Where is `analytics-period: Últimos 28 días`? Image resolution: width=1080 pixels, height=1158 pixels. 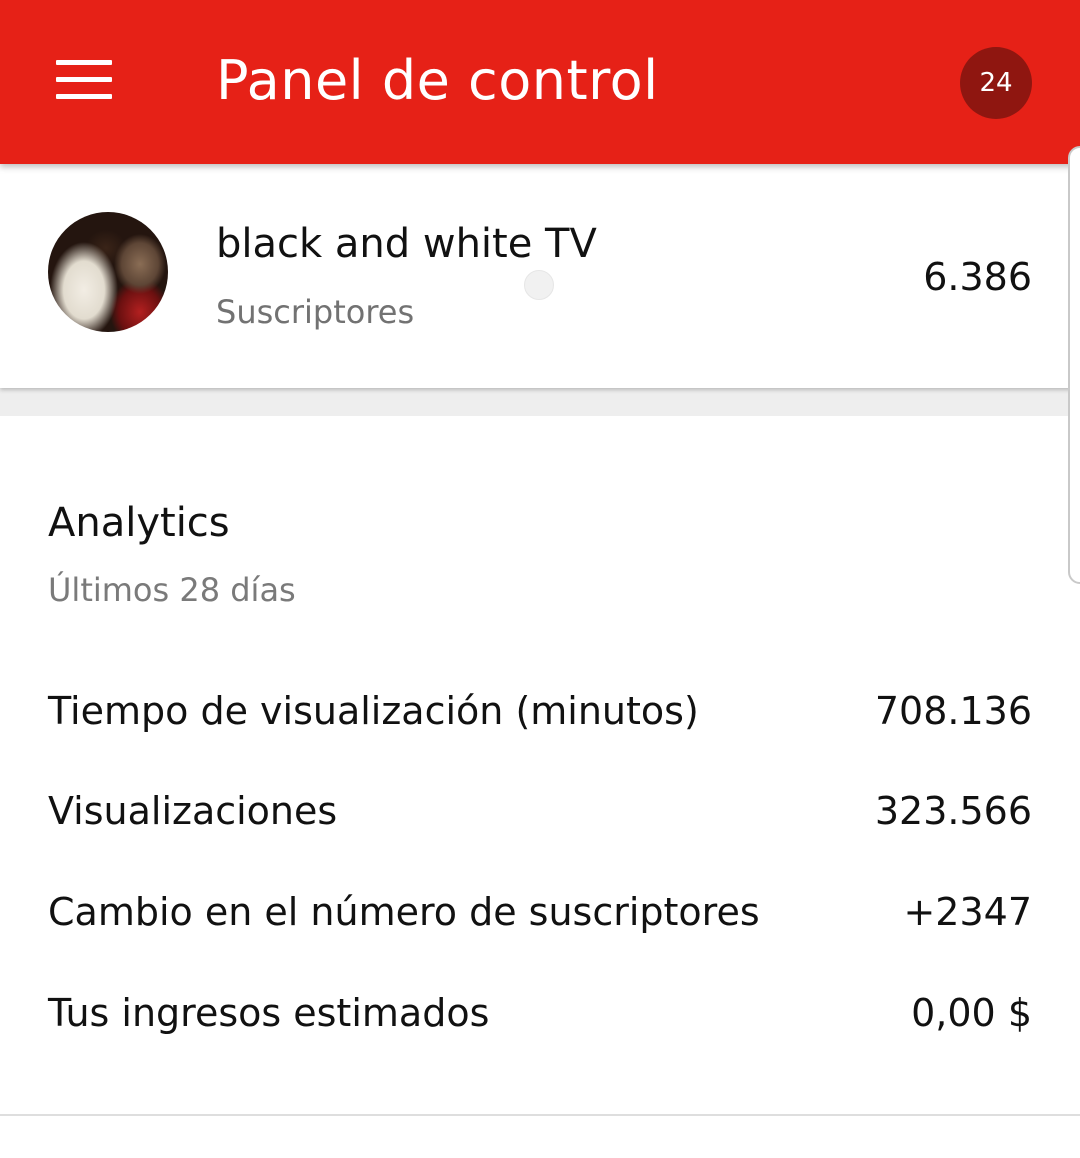 analytics-period: Últimos 28 días is located at coordinates (172, 590).